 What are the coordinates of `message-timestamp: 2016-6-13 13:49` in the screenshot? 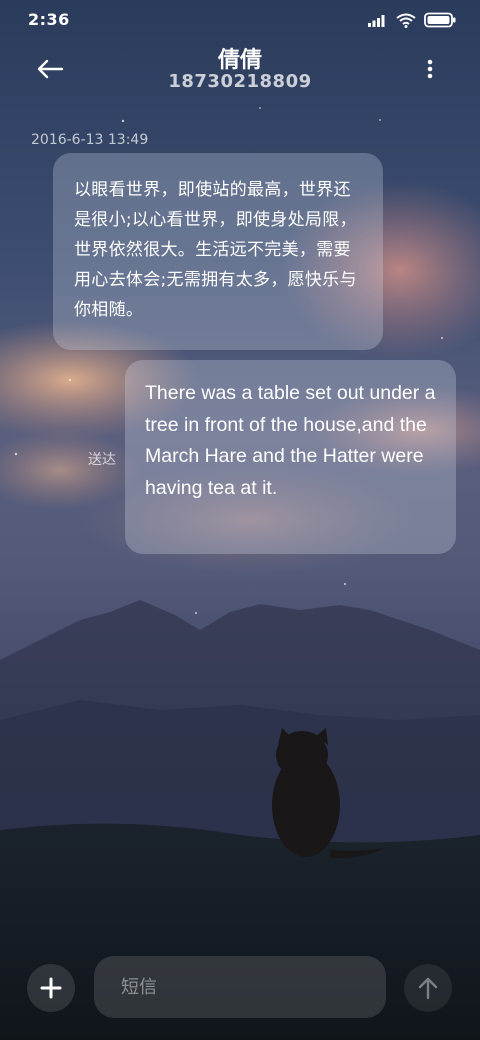 It's located at (90, 140).